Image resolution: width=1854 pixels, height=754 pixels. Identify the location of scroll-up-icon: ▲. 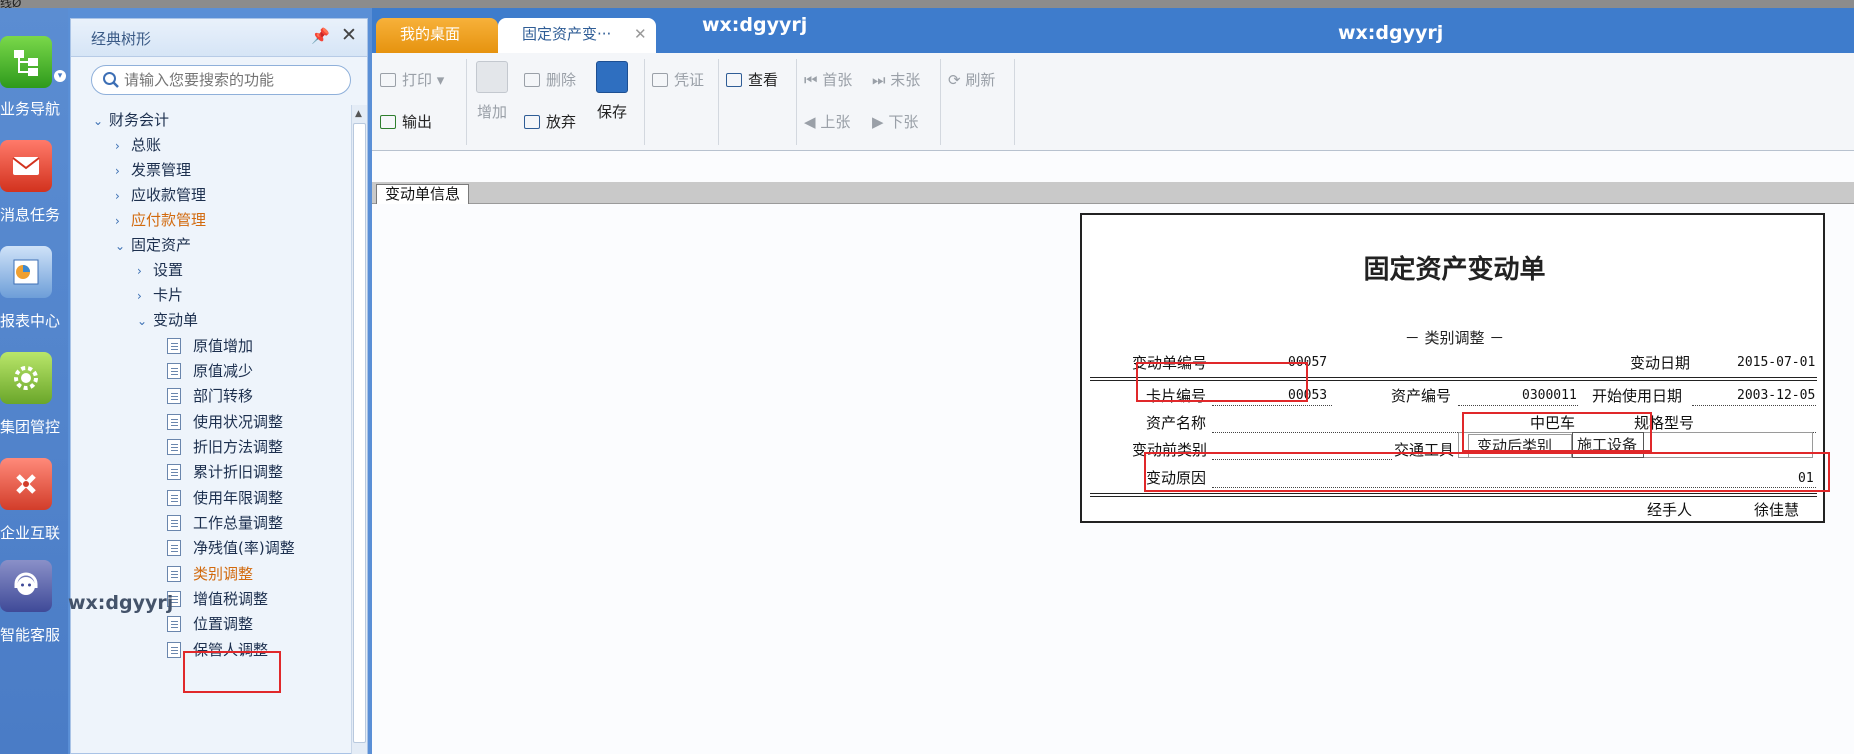
(358, 114).